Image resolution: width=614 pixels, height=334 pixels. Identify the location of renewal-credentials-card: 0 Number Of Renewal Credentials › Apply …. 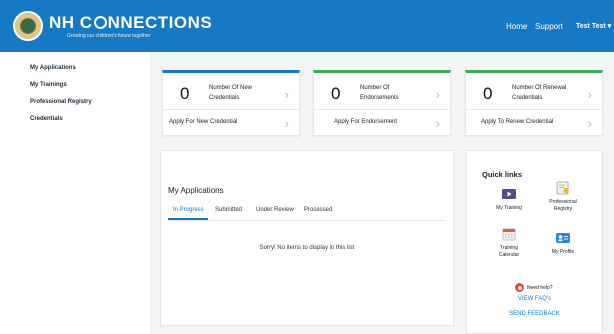
(534, 103).